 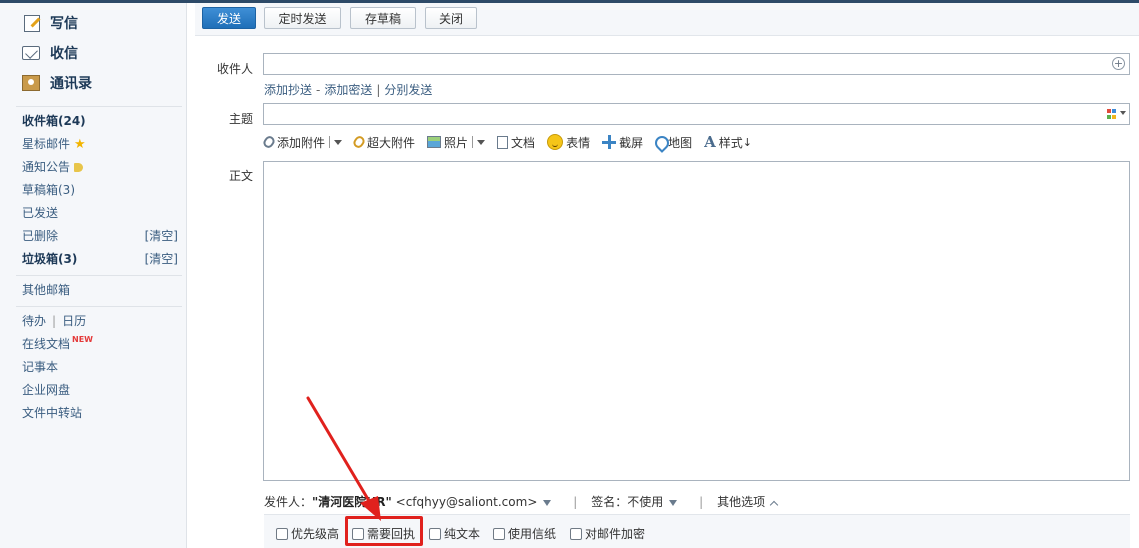 I want to click on stationery-option: 使用信纸, so click(x=524, y=533).